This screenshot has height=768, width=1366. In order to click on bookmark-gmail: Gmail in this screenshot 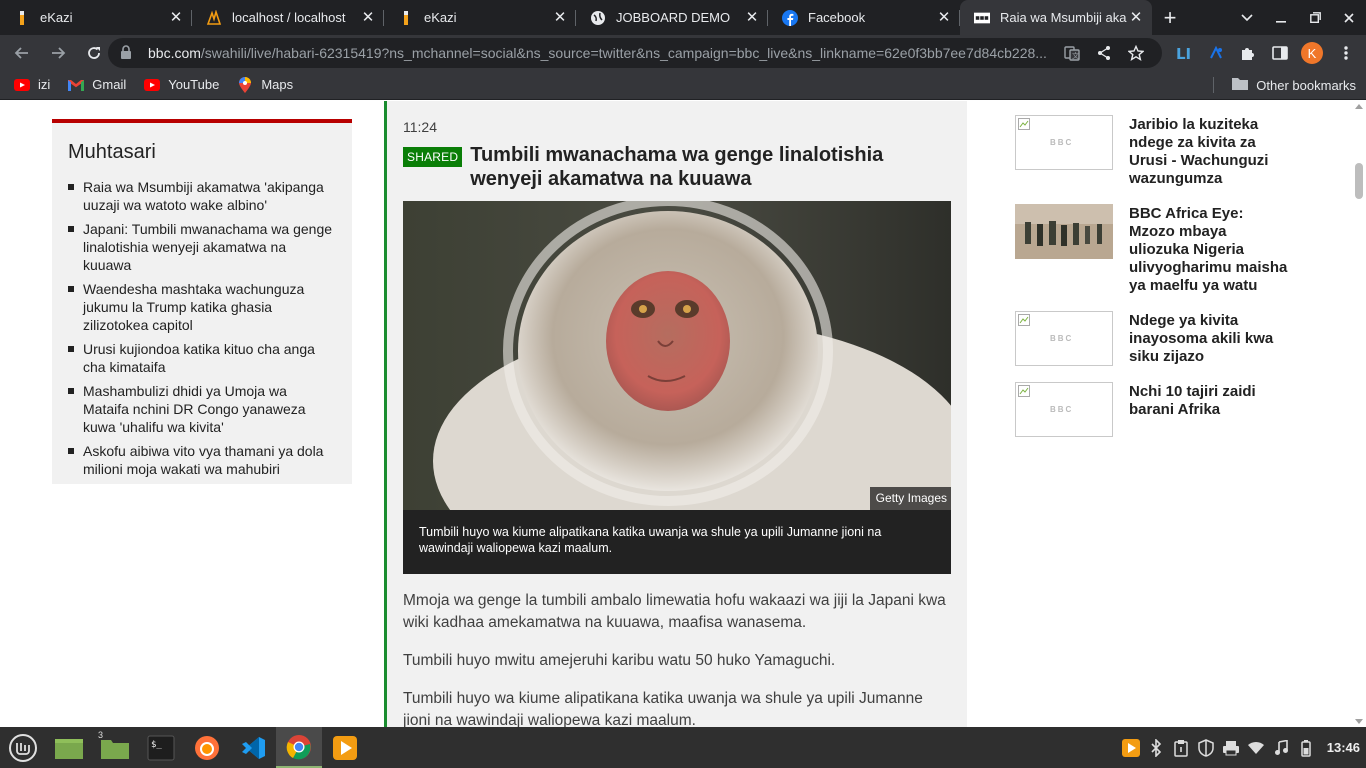, I will do `click(97, 85)`.